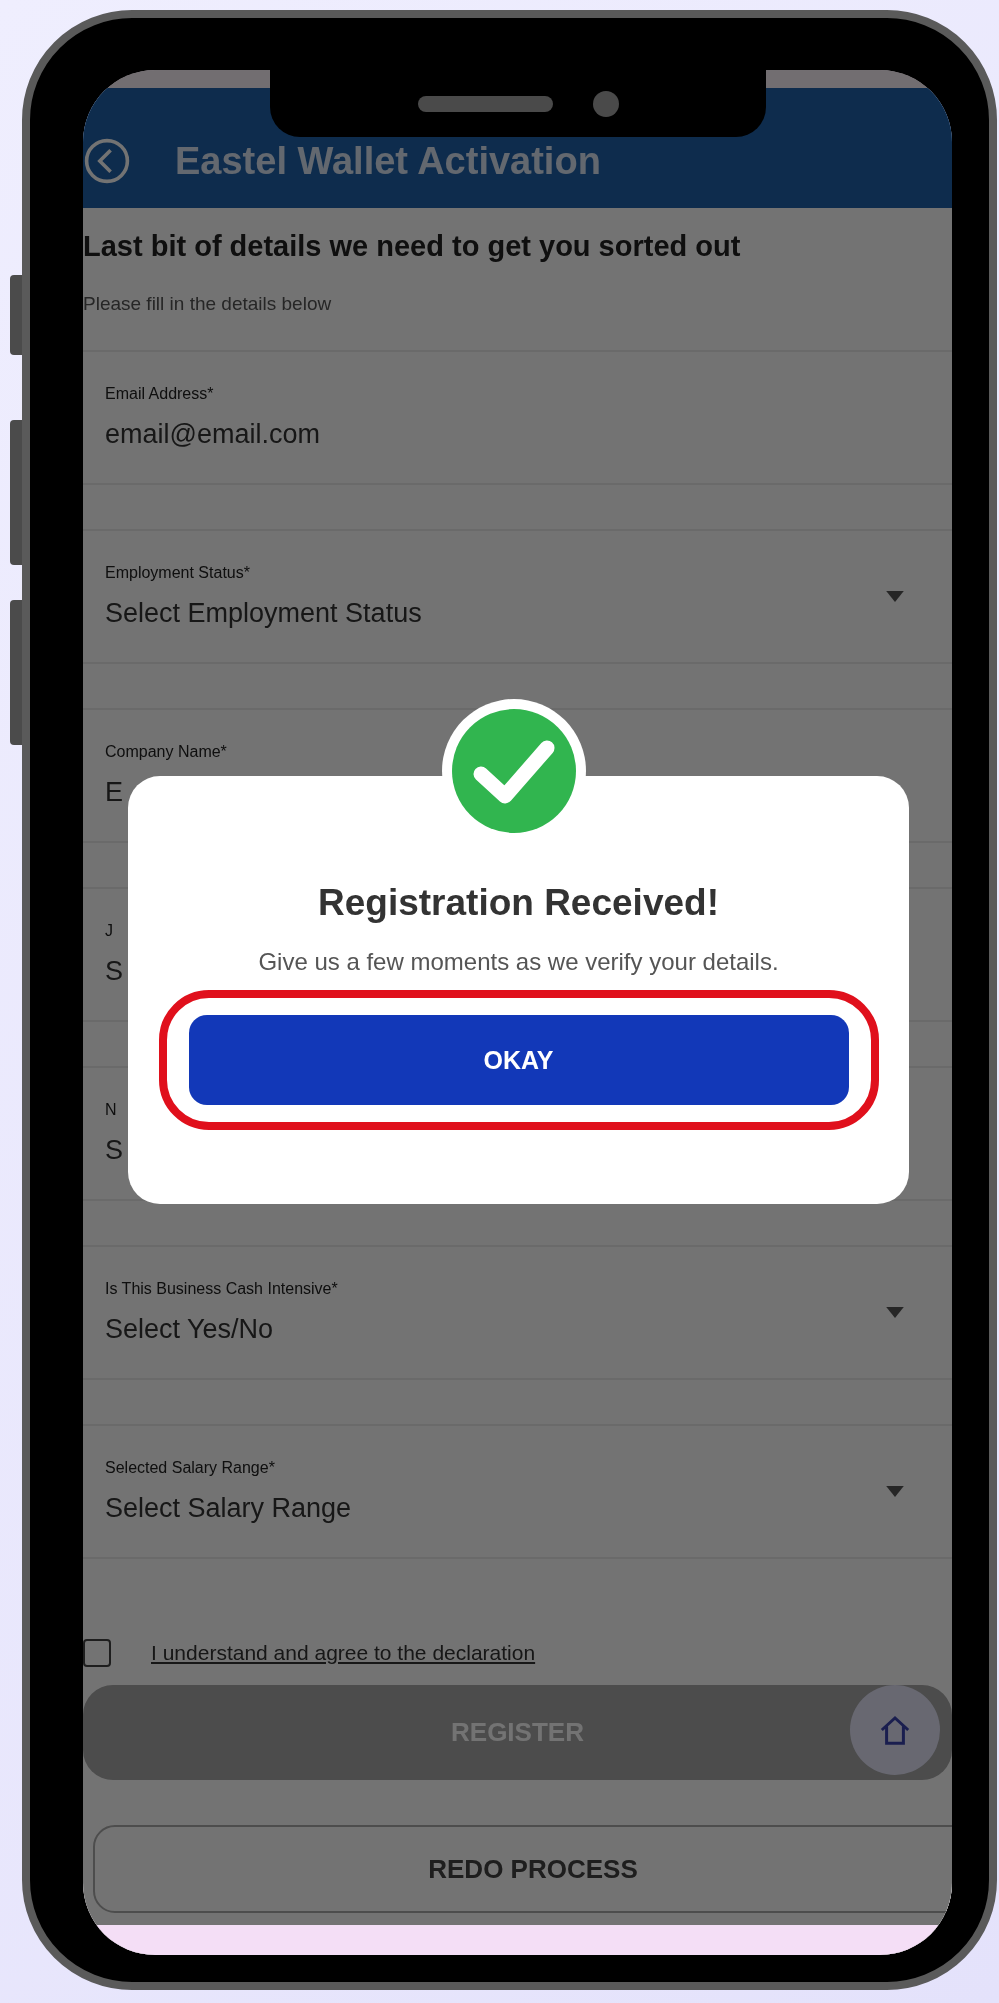 The image size is (999, 2003). Describe the element at coordinates (190, 1468) in the screenshot. I see `field-label: Selected Salary Range*` at that location.